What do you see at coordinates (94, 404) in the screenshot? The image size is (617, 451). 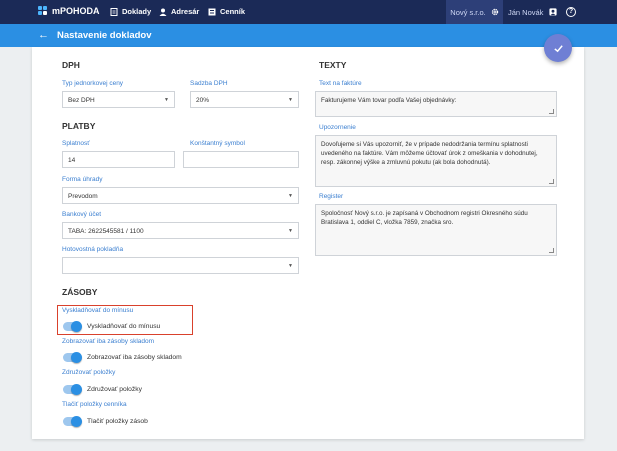 I see `print-items-label: Tlačiť položky cenníka` at bounding box center [94, 404].